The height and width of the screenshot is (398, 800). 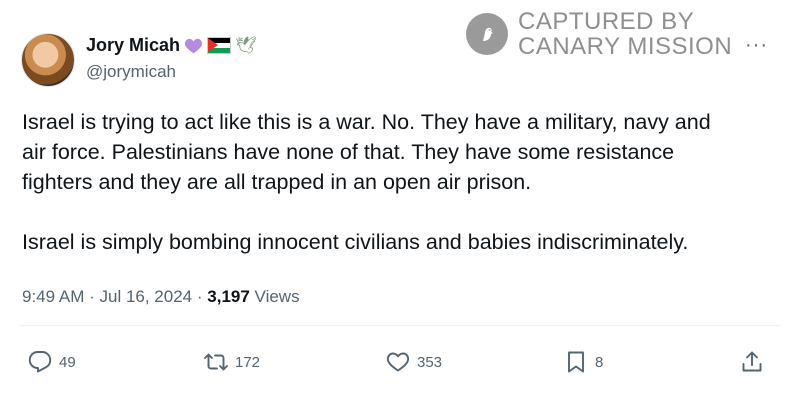 What do you see at coordinates (576, 362) in the screenshot?
I see `bookmark-icon` at bounding box center [576, 362].